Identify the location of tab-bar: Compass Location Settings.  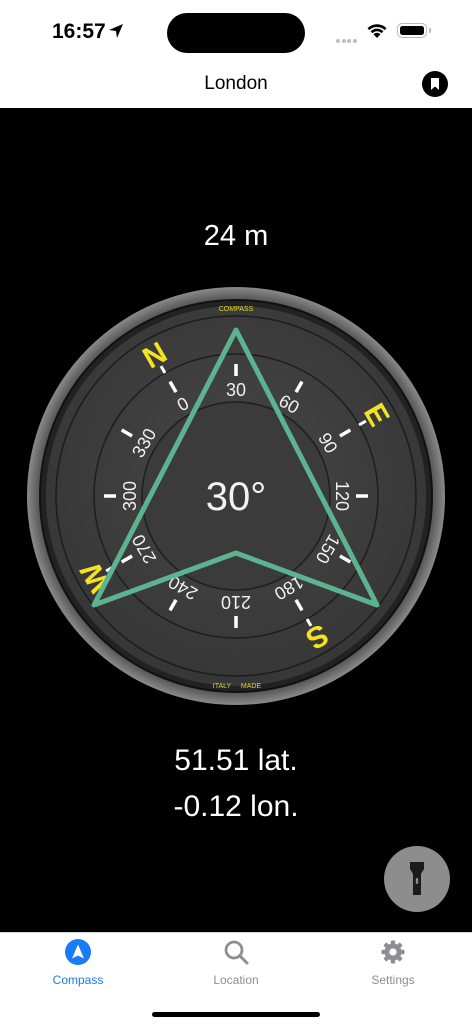
(236, 978).